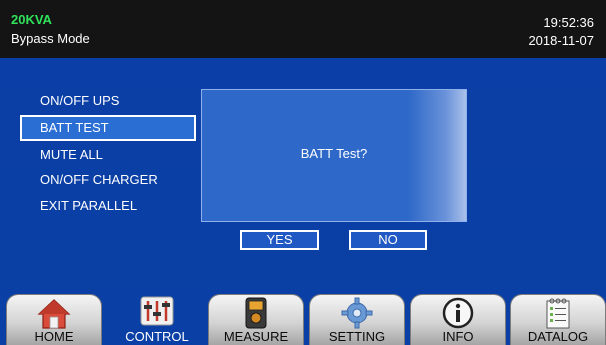 The width and height of the screenshot is (606, 345). Describe the element at coordinates (108, 128) in the screenshot. I see `menu-item-batt-test: BATT TEST` at that location.